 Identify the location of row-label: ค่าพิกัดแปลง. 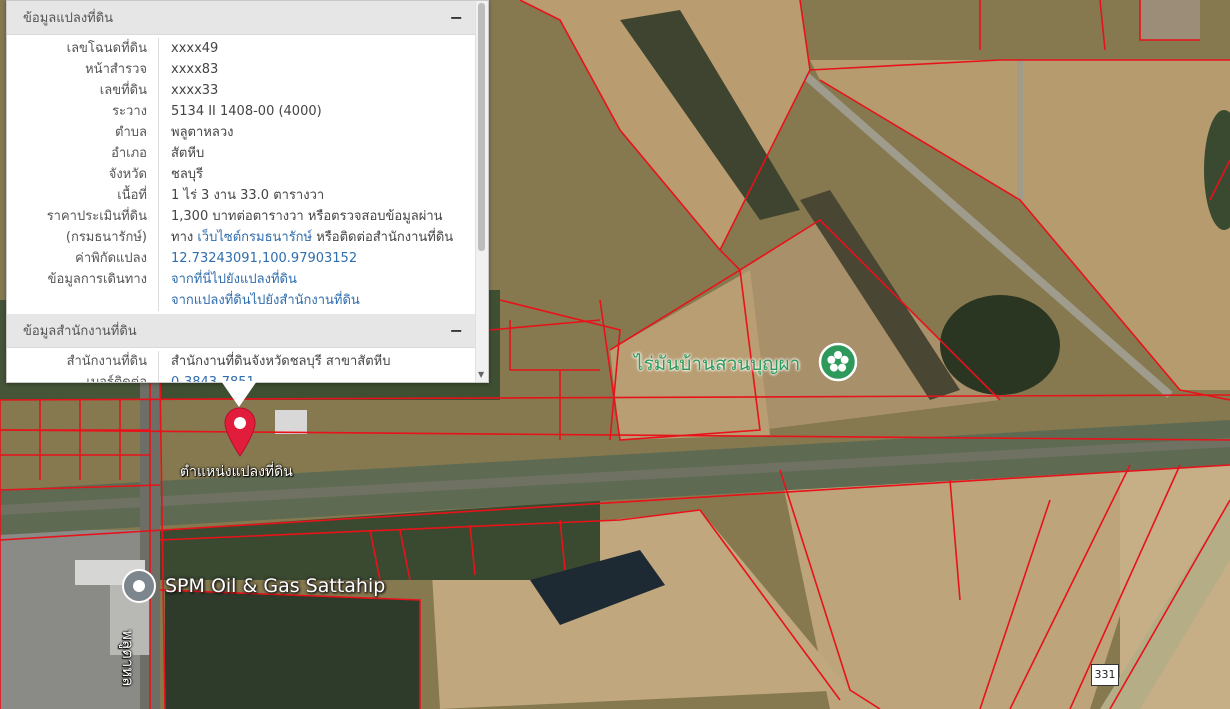
(83, 258).